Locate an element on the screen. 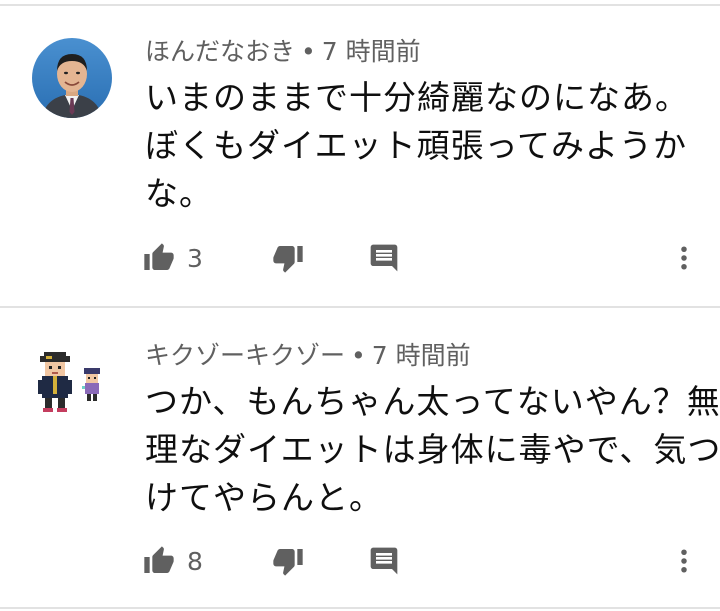 This screenshot has height=611, width=720. comment-line: いまのままで十分綺麗なのになあ。 is located at coordinates (417, 97).